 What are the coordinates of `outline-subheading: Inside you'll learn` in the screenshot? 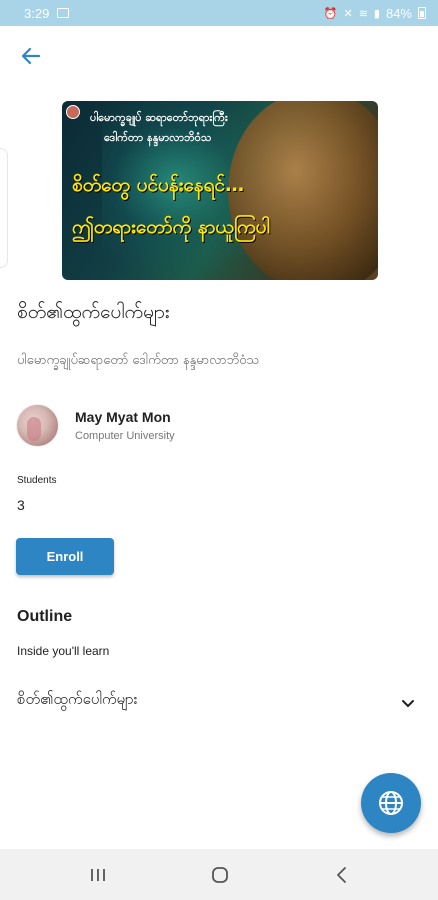 It's located at (63, 651).